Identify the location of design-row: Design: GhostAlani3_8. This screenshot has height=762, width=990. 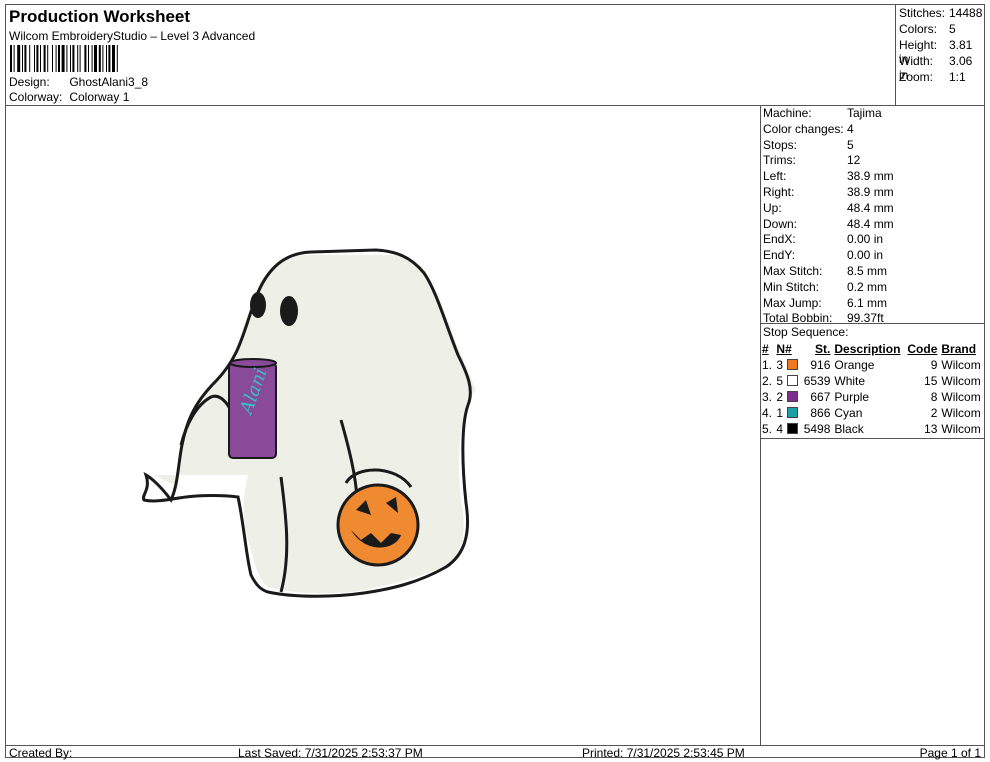
(78, 82).